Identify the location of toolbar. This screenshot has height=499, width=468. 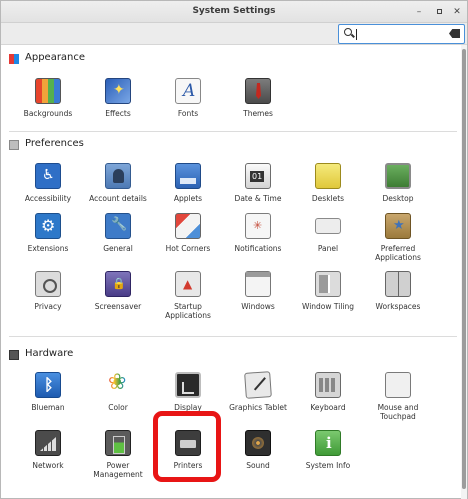
(234, 34).